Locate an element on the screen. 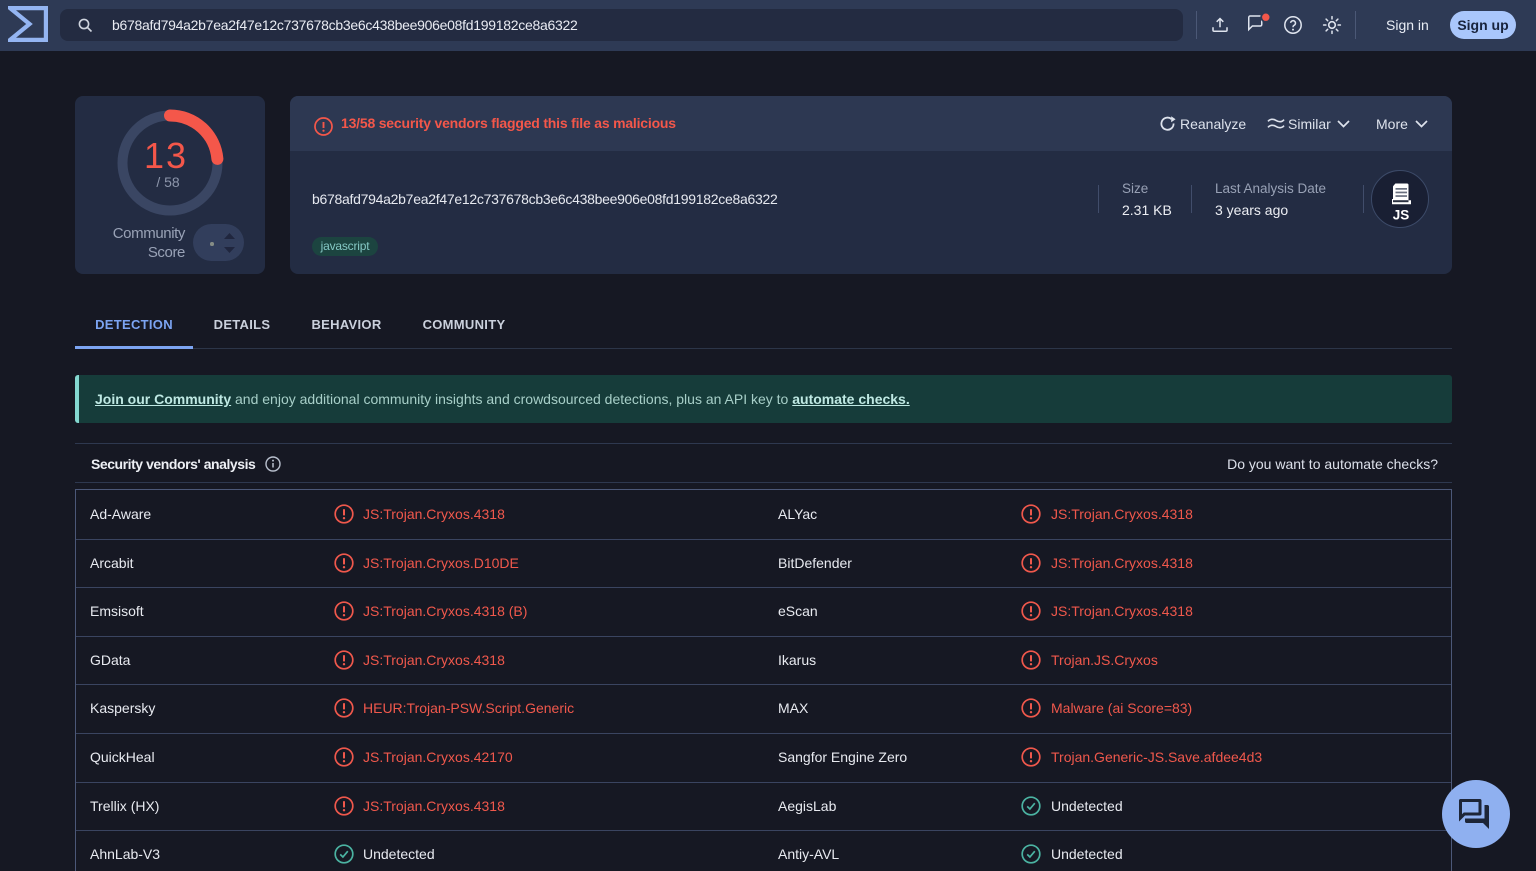  svg-text: JS is located at coordinates (1401, 215).